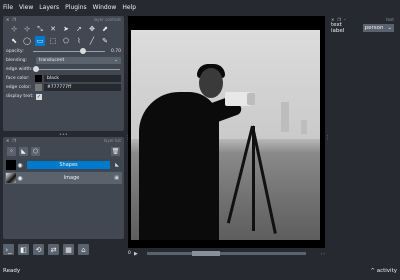 This screenshot has height=280, width=400. I want to click on direct-select-icon: ➚, so click(79, 28).